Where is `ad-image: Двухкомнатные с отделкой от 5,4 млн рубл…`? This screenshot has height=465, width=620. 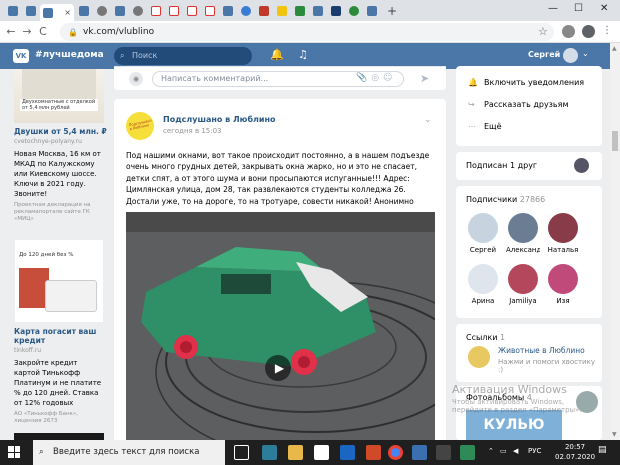 ad-image: Двухкомнатные с отделкой от 5,4 млн рубл… is located at coordinates (59, 96).